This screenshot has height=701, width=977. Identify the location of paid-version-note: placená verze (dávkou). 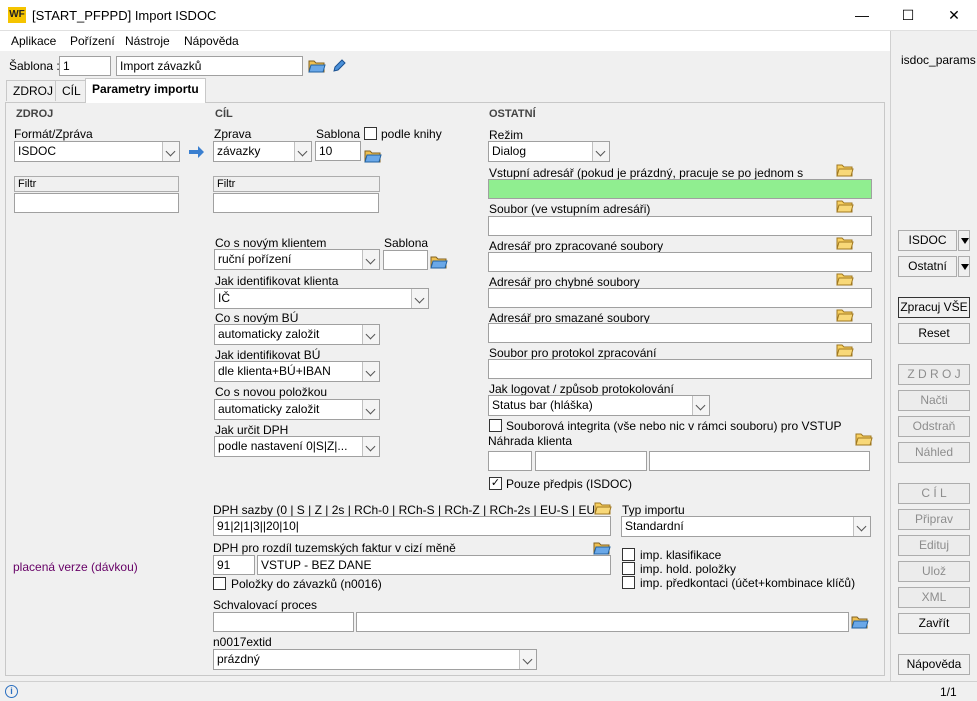
(75, 567).